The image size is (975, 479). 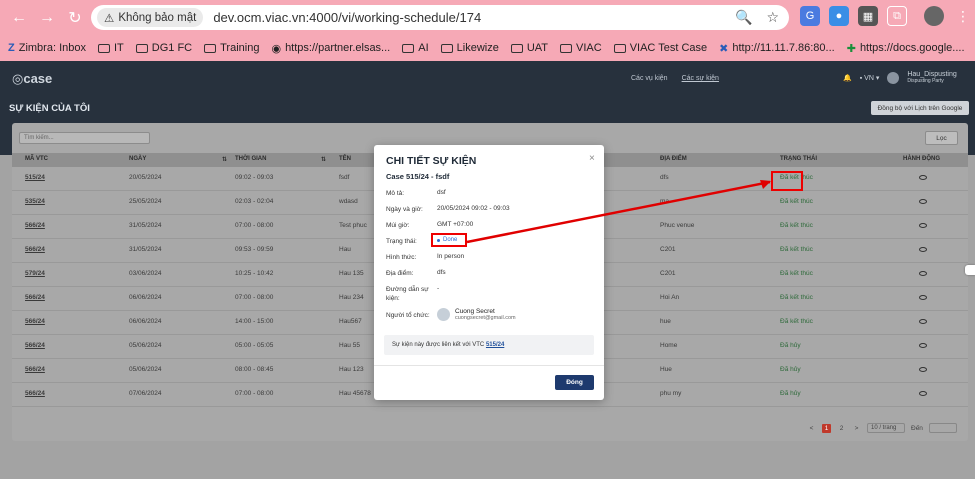 I want to click on arrow-annotation, so click(x=618, y=212).